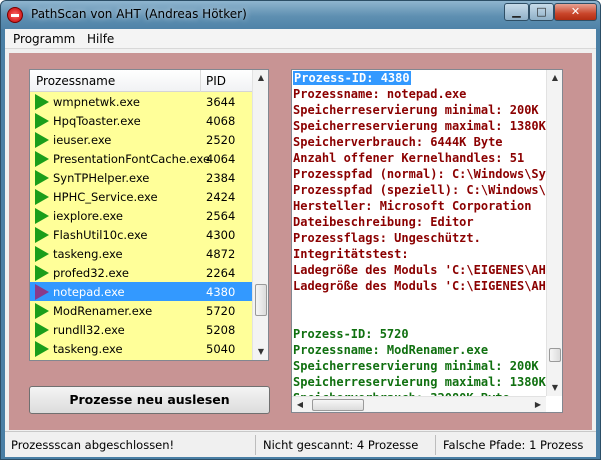 Image resolution: width=601 pixels, height=460 pixels. I want to click on details-line: Integritätstest:, so click(351, 254).